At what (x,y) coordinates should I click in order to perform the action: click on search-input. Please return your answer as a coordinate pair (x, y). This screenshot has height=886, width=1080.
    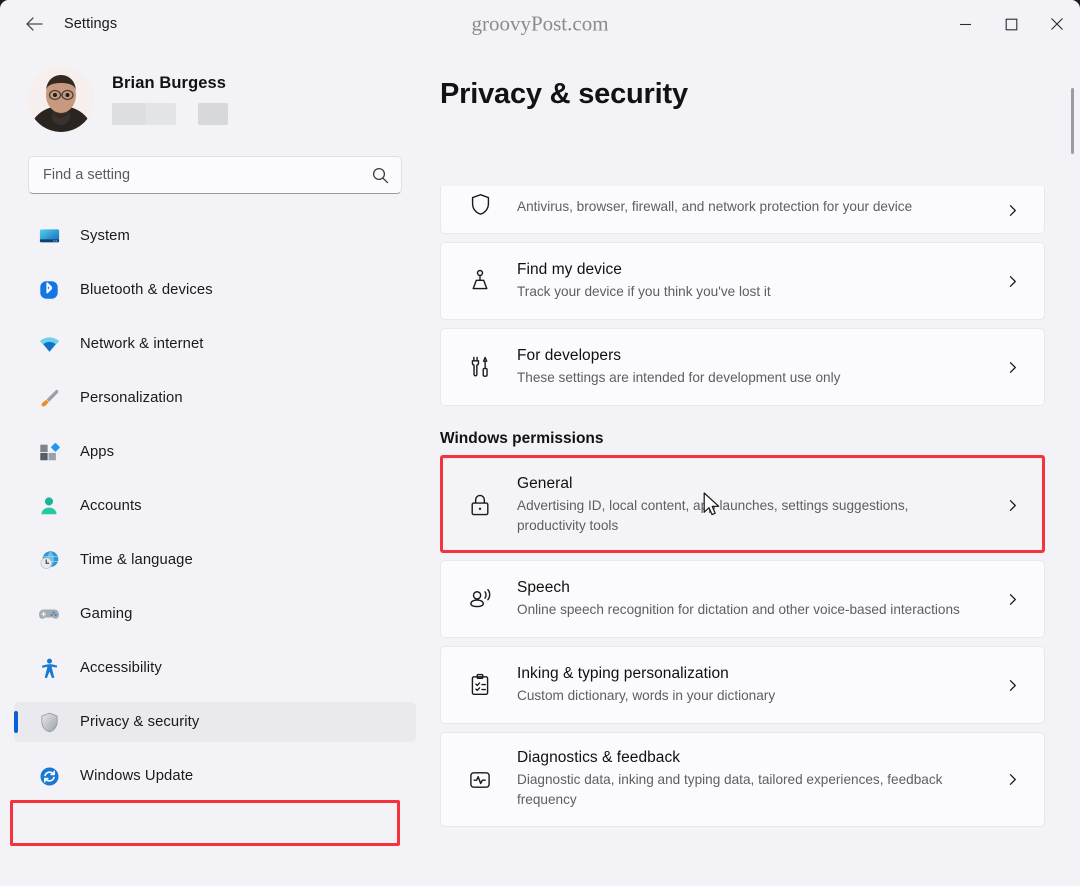
    Looking at the image, I should click on (207, 175).